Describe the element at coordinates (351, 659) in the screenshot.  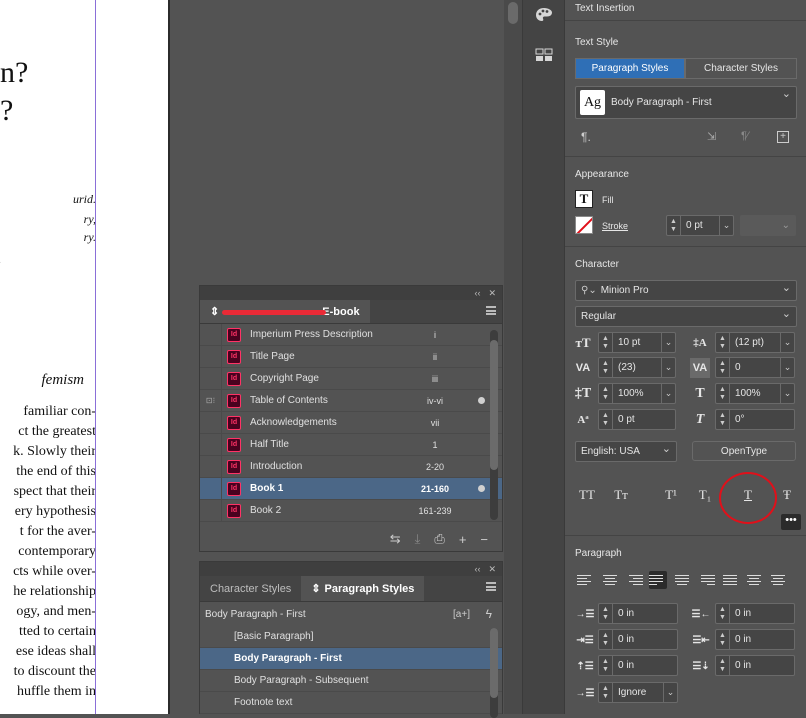
I see `paragraph-style-item: Body Paragraph - First` at that location.